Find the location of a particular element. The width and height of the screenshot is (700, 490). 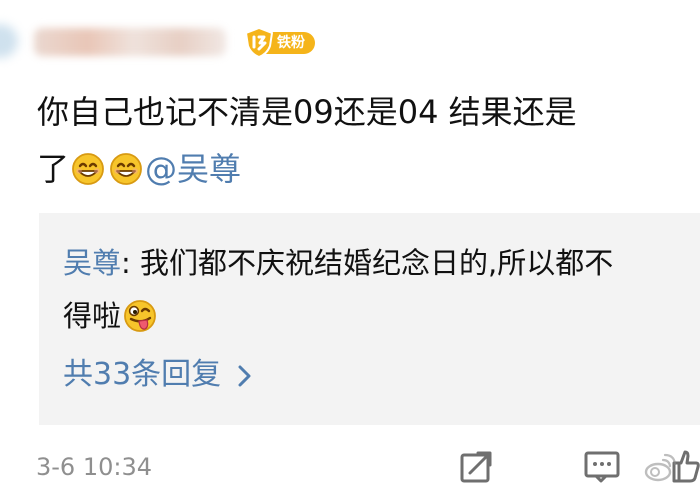

view-replies-link: 共33条回复 is located at coordinates (158, 375).